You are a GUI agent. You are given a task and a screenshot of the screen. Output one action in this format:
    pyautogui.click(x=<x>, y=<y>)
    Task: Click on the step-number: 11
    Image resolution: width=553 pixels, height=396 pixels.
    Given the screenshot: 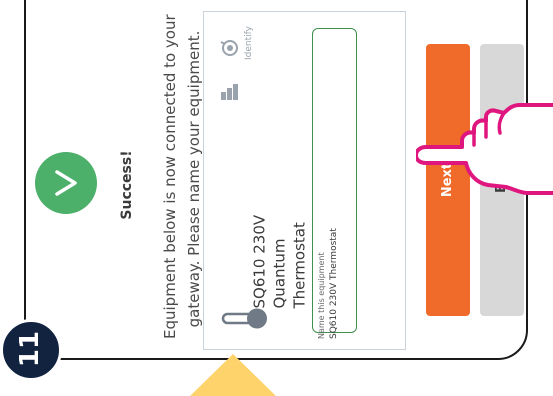 What is the action you would take?
    pyautogui.click(x=30, y=349)
    